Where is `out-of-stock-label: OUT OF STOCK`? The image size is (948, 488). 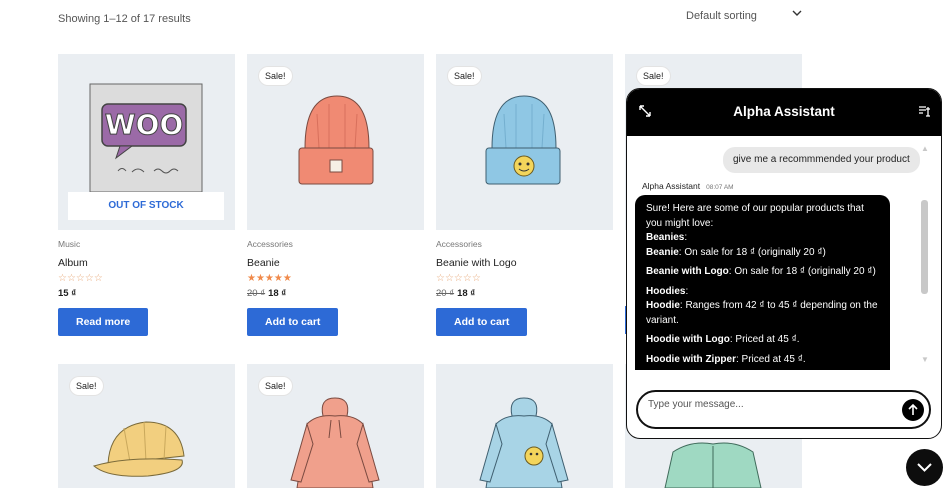
out-of-stock-label: OUT OF STOCK is located at coordinates (146, 206).